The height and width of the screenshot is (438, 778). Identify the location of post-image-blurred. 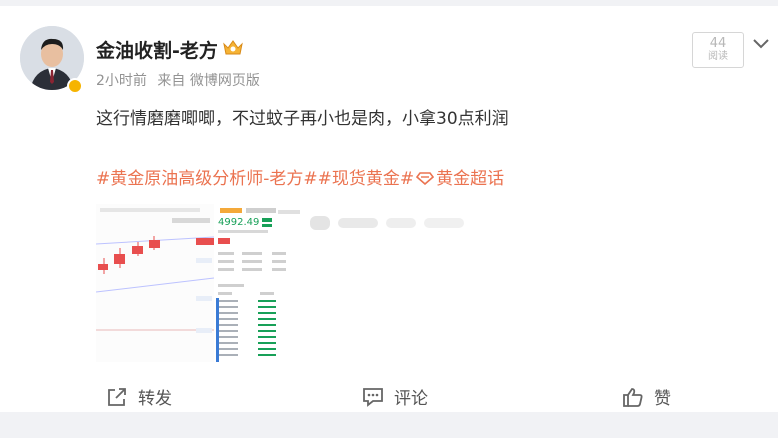
(394, 223).